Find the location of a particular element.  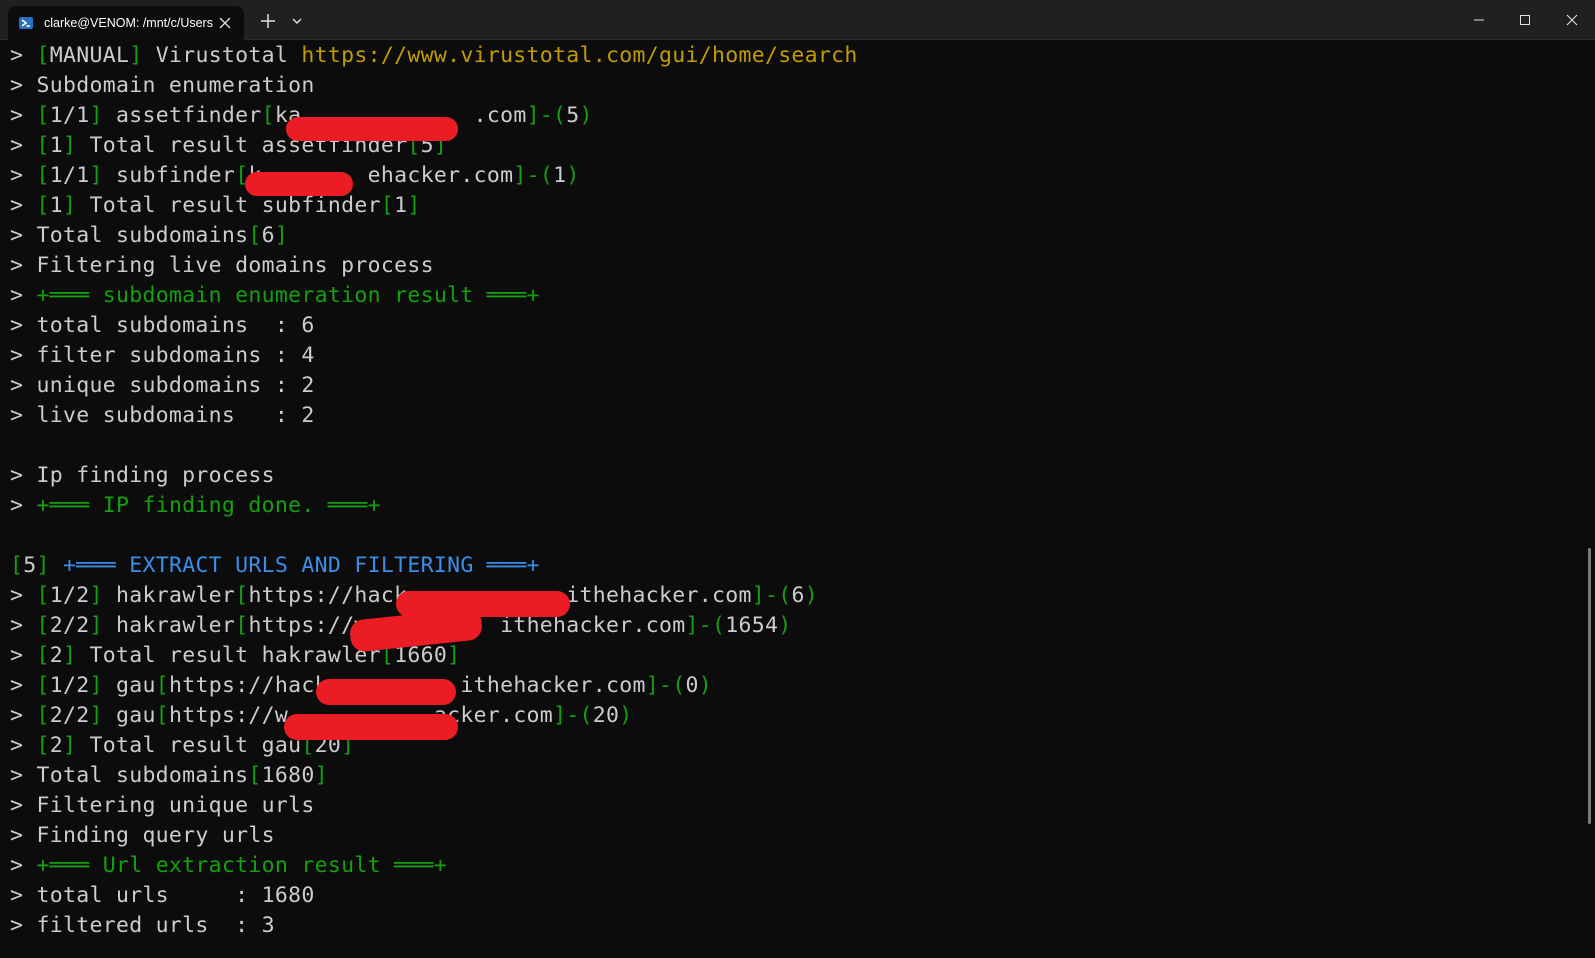

terminal-text: > Subdomain enumeration is located at coordinates (162, 85).